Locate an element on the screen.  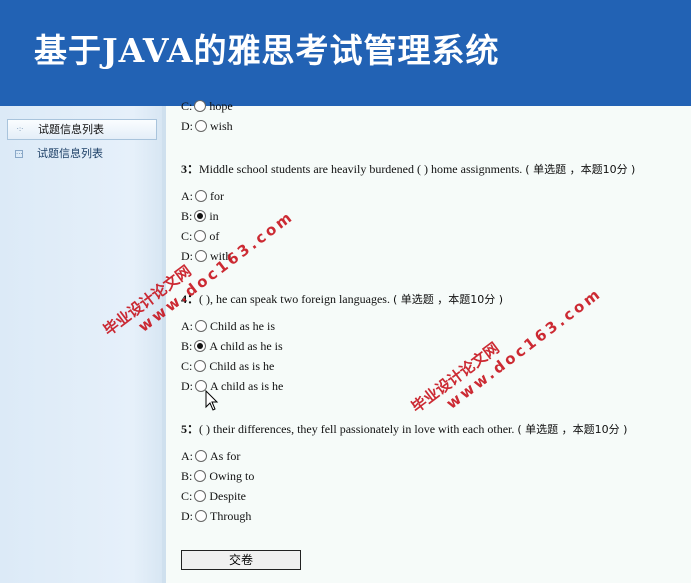
answer-option: B: A child as he is is located at coordinates (232, 346).